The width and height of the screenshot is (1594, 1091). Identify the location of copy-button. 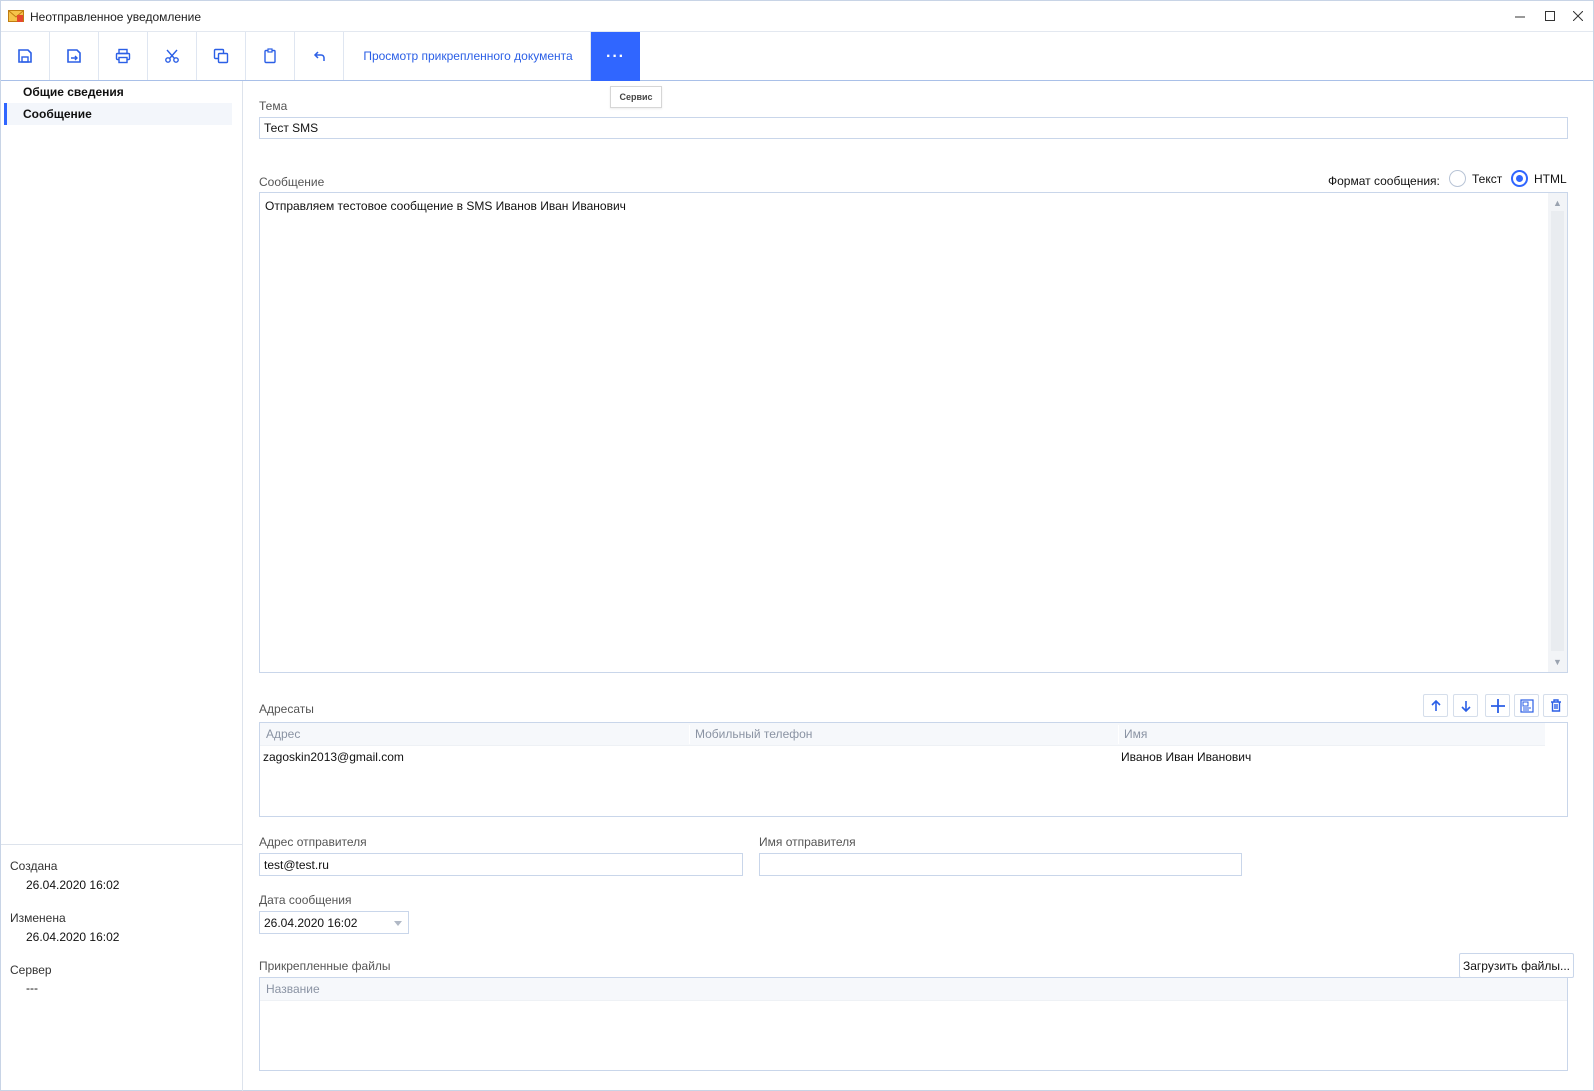
(221, 56).